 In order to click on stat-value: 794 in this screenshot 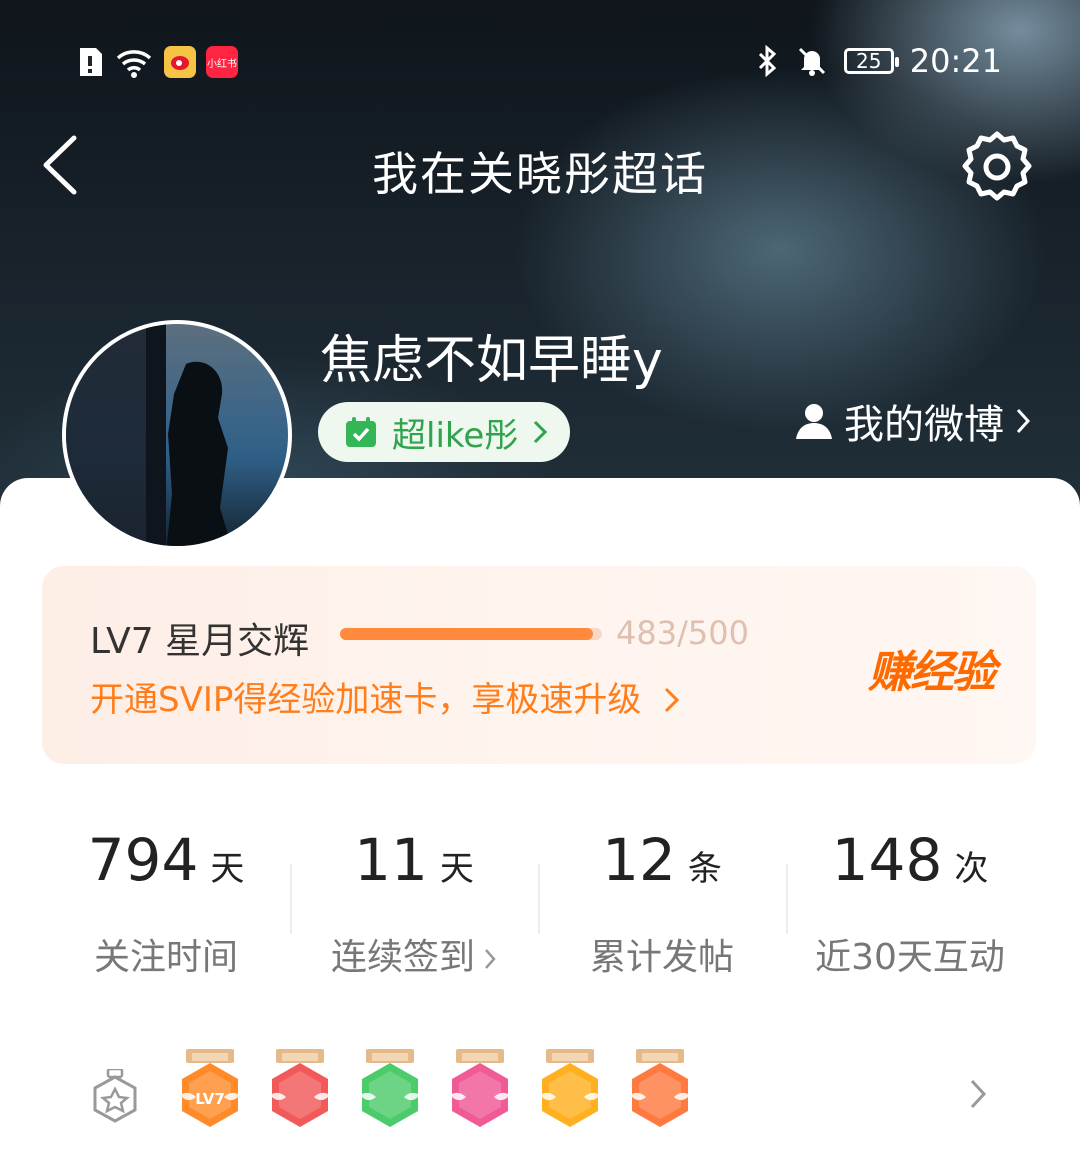, I will do `click(143, 860)`.